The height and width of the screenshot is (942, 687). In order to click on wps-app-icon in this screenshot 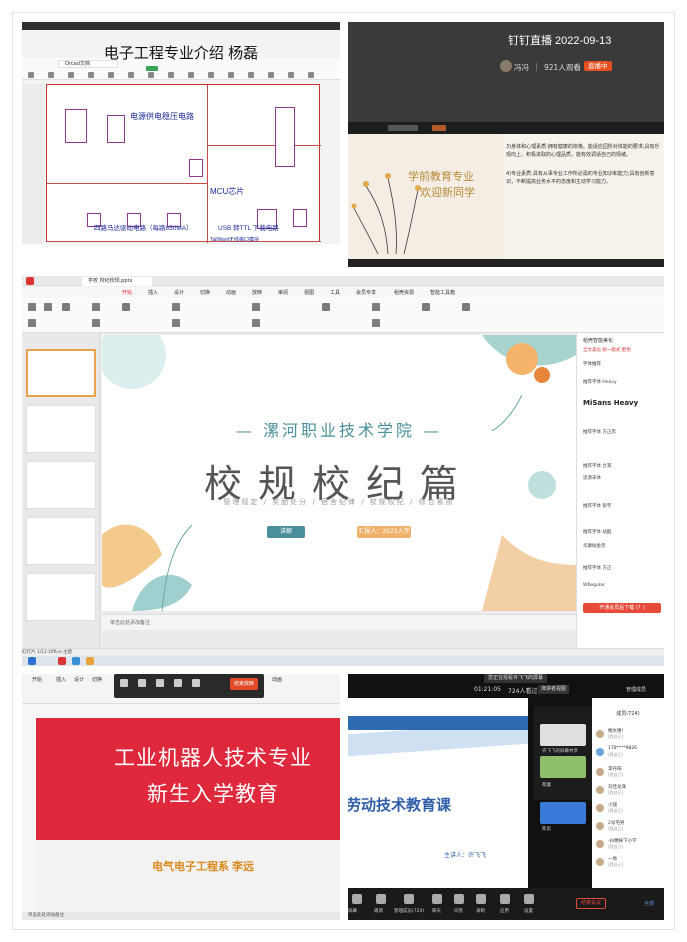, I will do `click(30, 281)`.